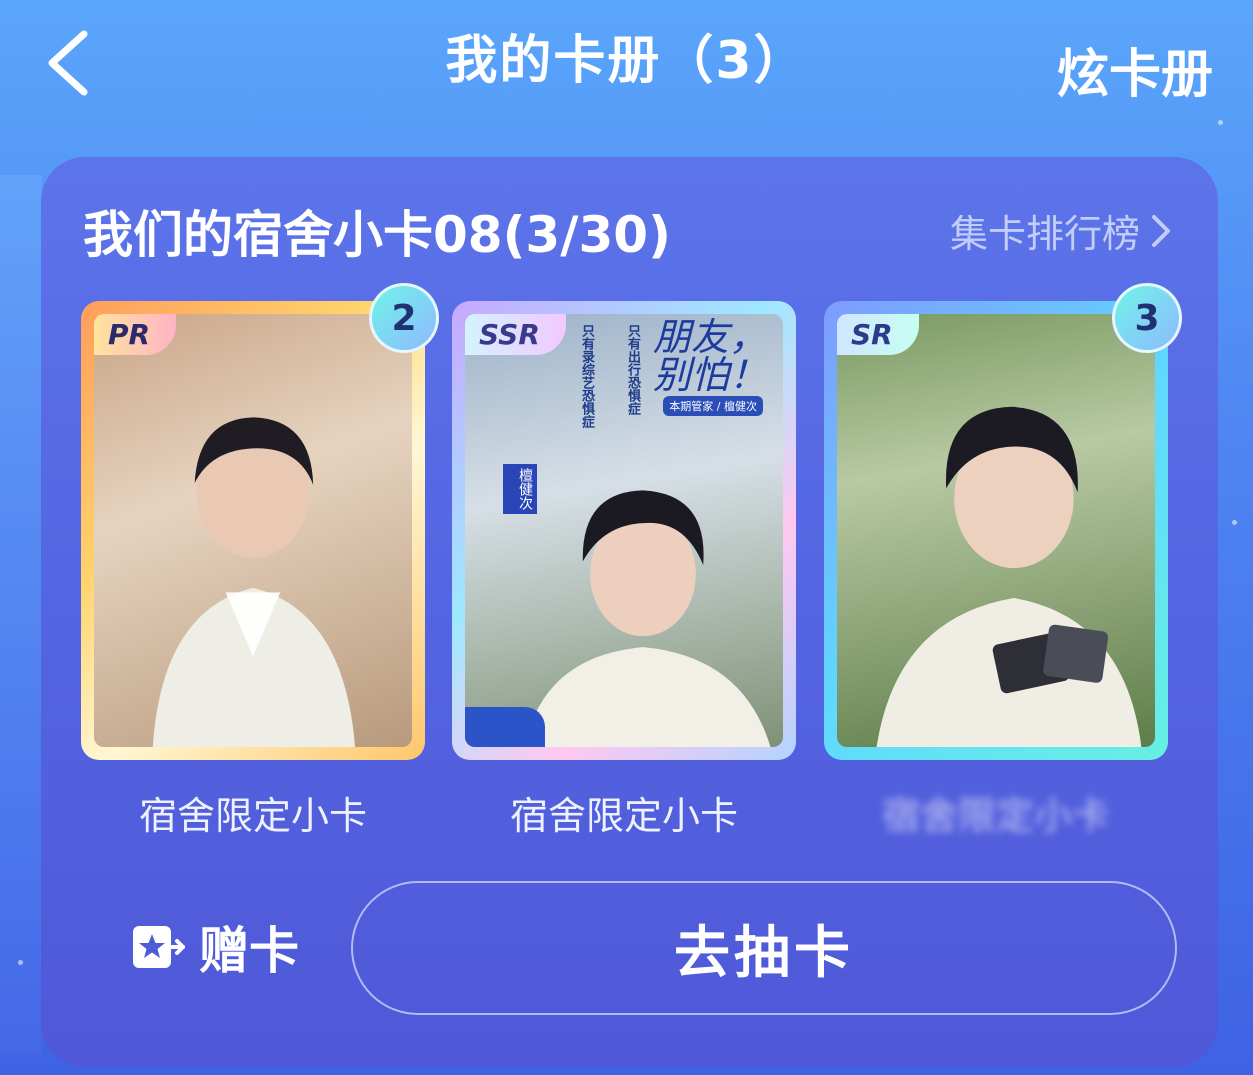 The image size is (1253, 1075). I want to click on album-title: 我们的宿舍小卡08(3/30), so click(377, 235).